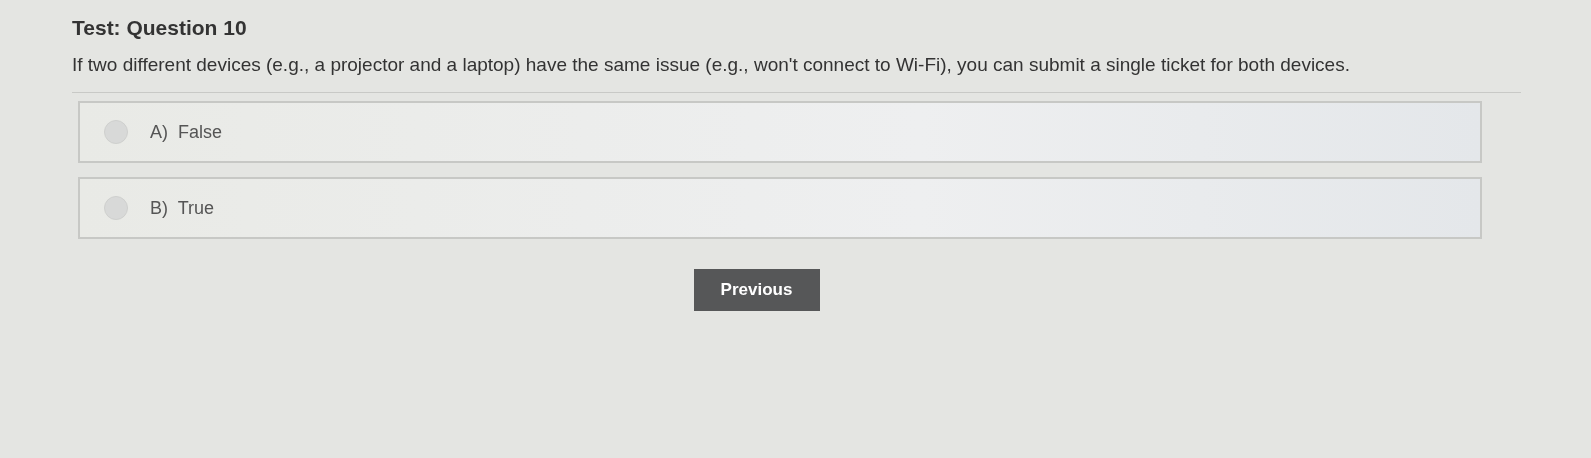  What do you see at coordinates (756, 290) in the screenshot?
I see `previous-button: Previous` at bounding box center [756, 290].